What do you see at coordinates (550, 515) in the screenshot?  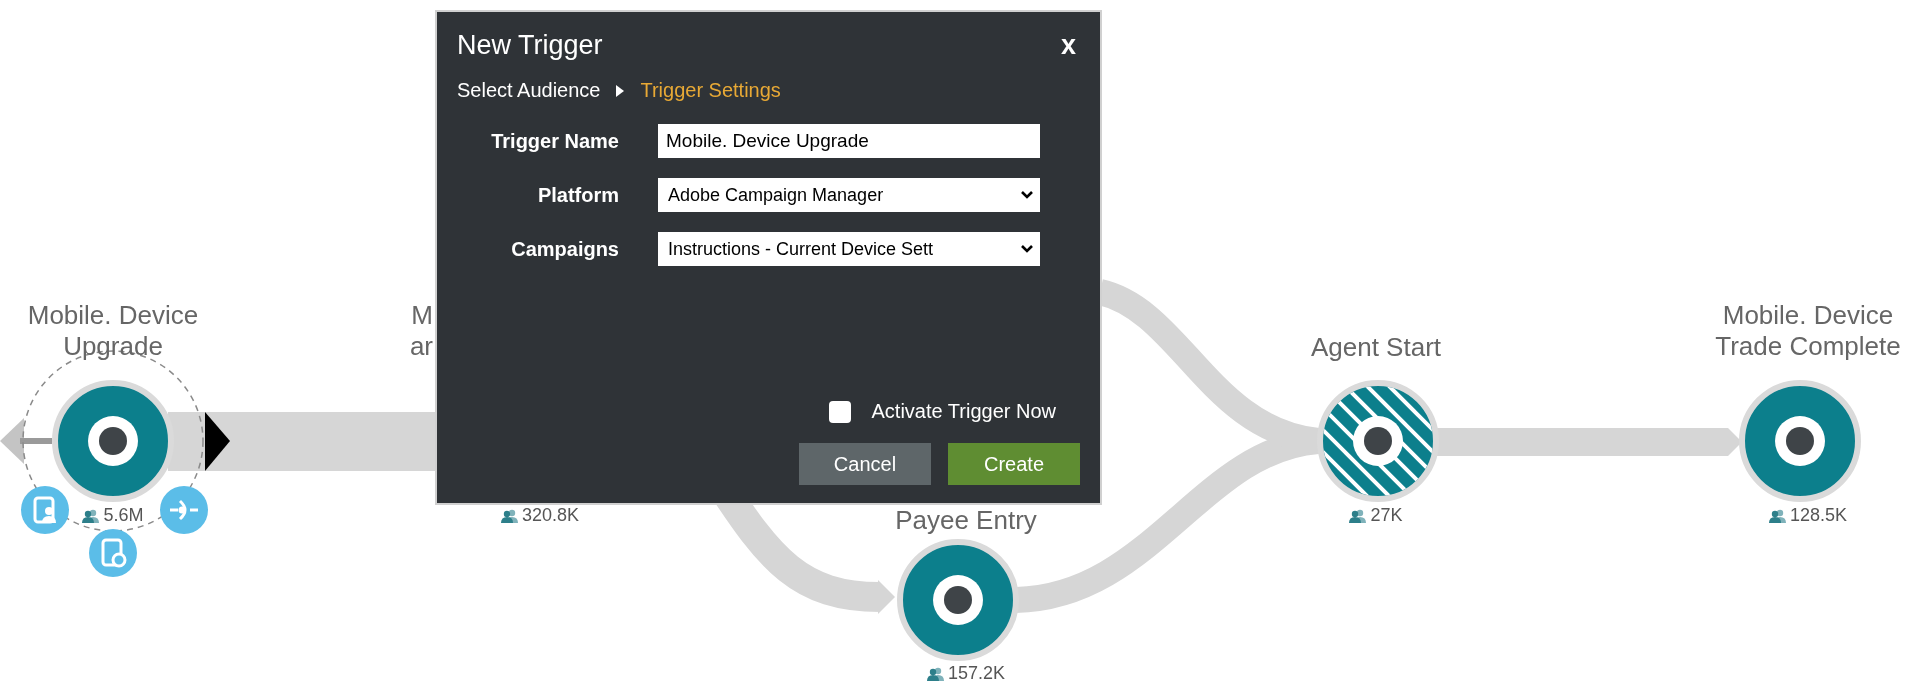 I see `audience-count: 320.8K` at bounding box center [550, 515].